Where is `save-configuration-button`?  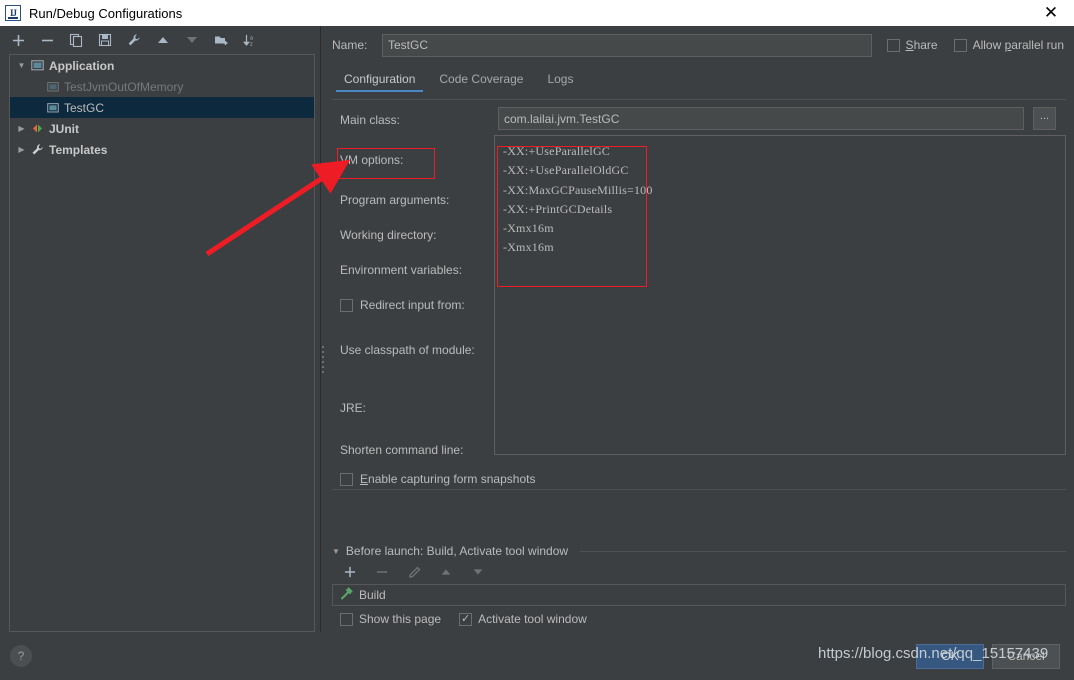
save-configuration-button is located at coordinates (105, 40).